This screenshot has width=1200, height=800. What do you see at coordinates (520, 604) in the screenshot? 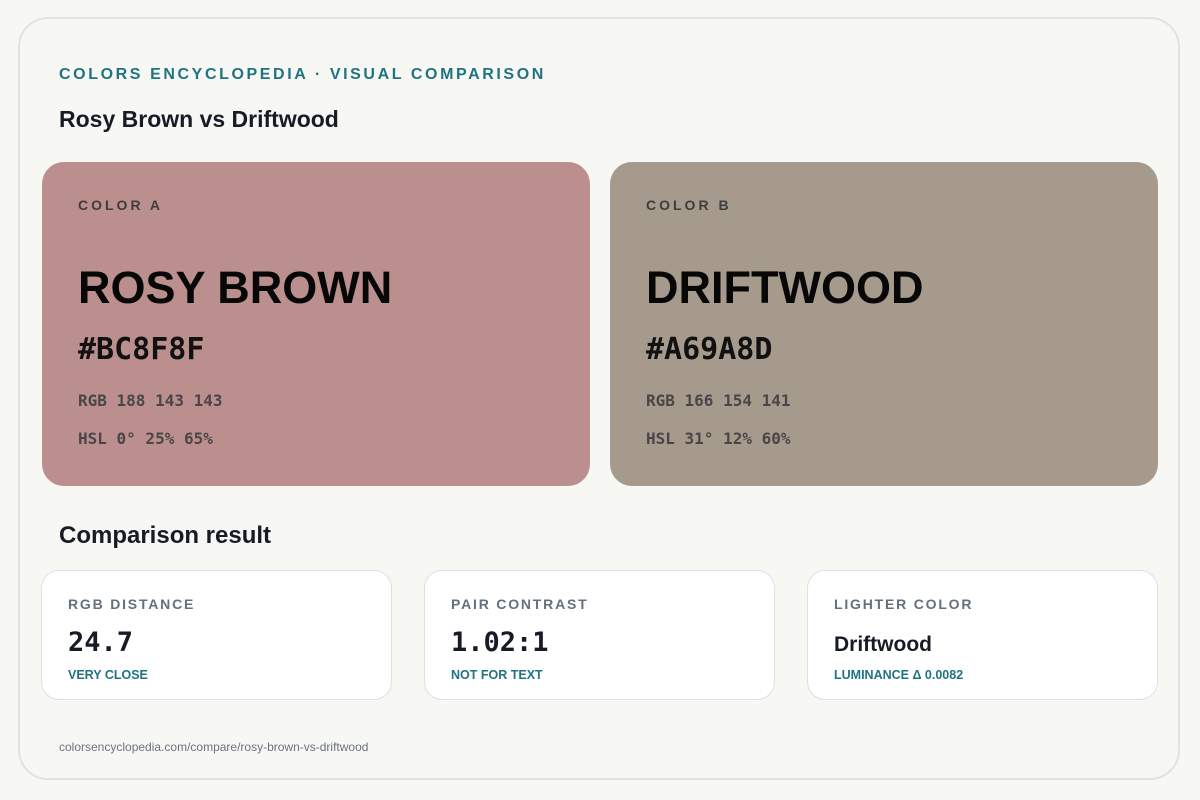
I see `card-label: PAIR CONTRAST` at bounding box center [520, 604].